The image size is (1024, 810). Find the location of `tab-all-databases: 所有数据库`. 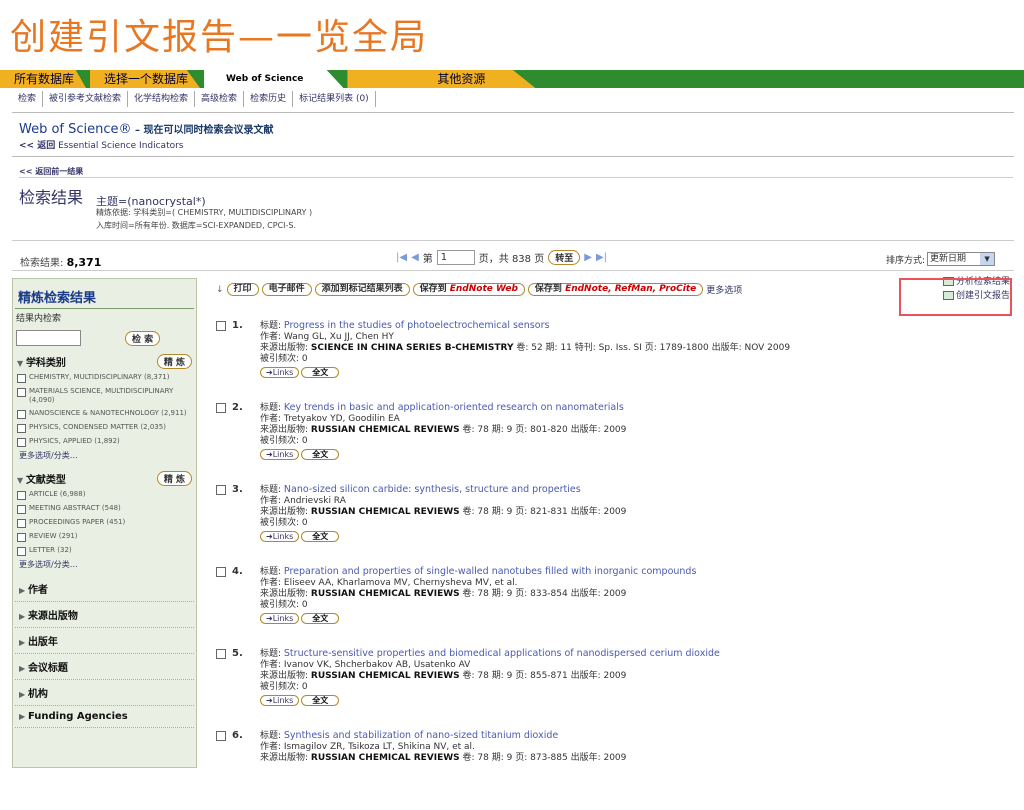

tab-all-databases: 所有数据库 is located at coordinates (43, 79).